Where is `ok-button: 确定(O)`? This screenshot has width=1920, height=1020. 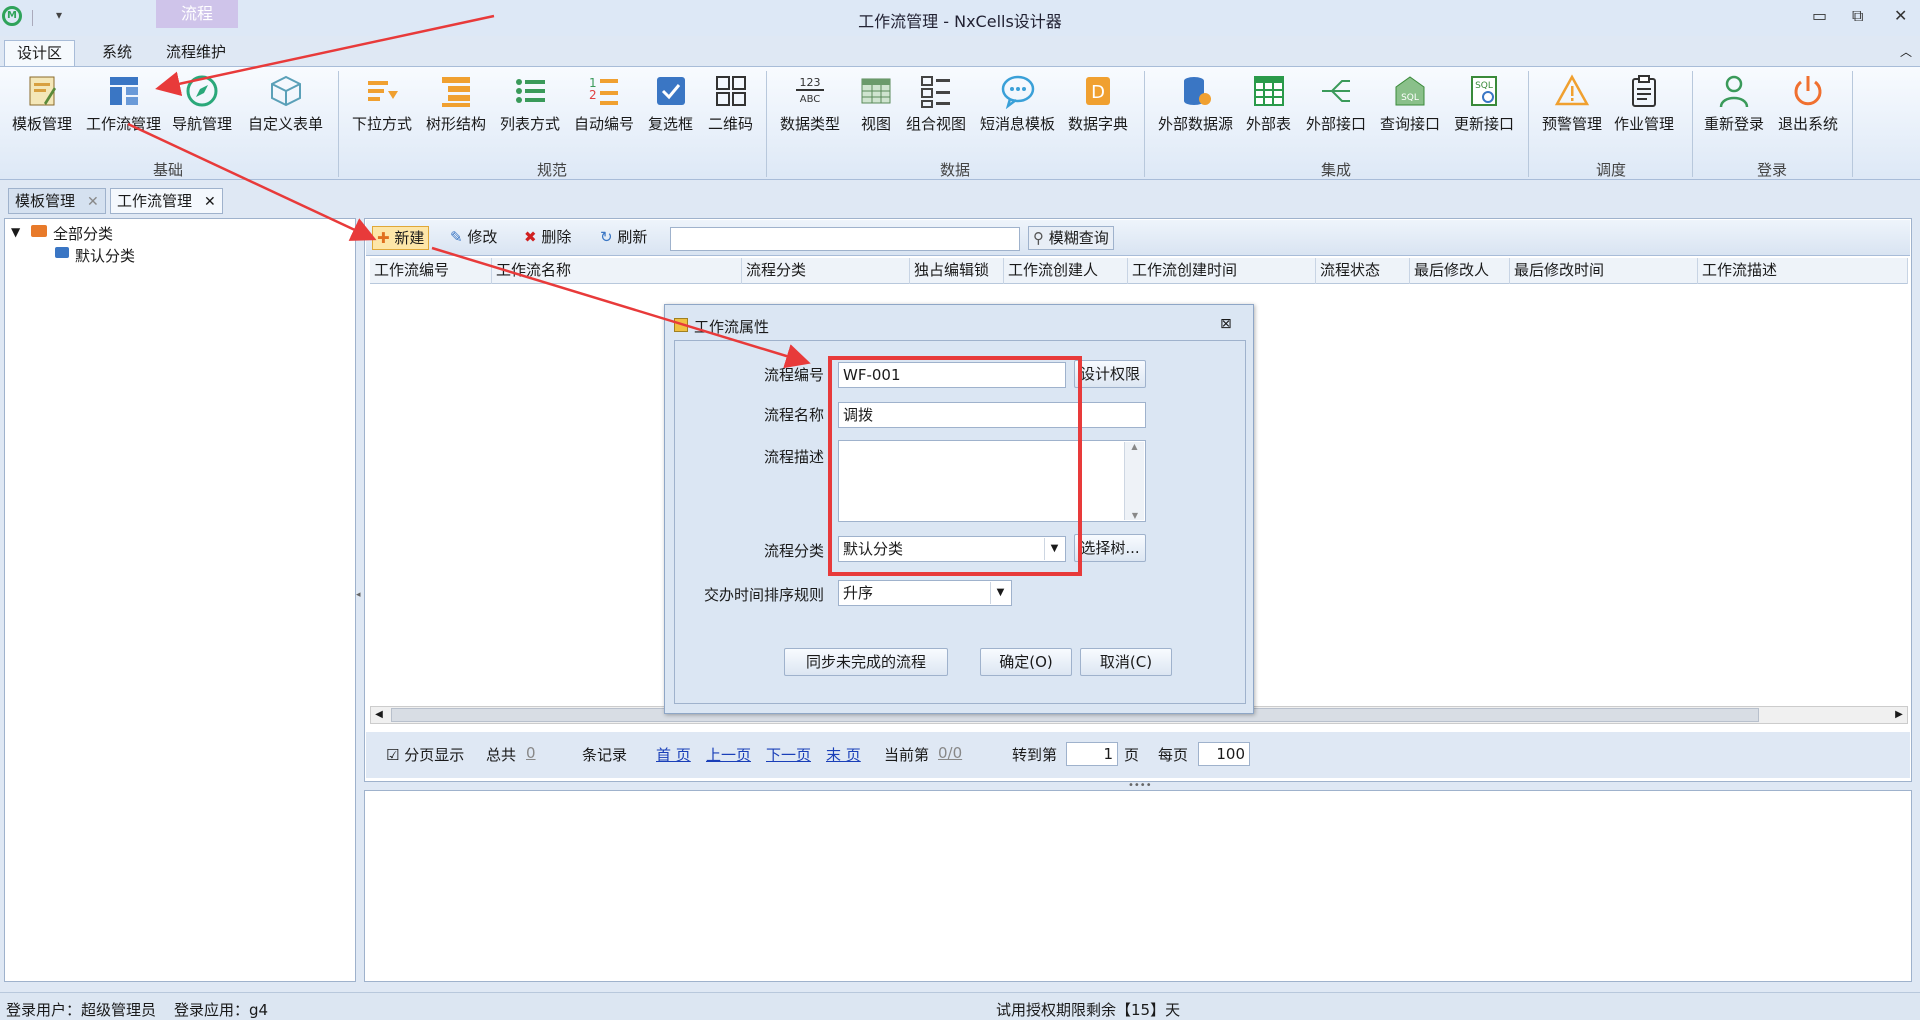 ok-button: 确定(O) is located at coordinates (1026, 662).